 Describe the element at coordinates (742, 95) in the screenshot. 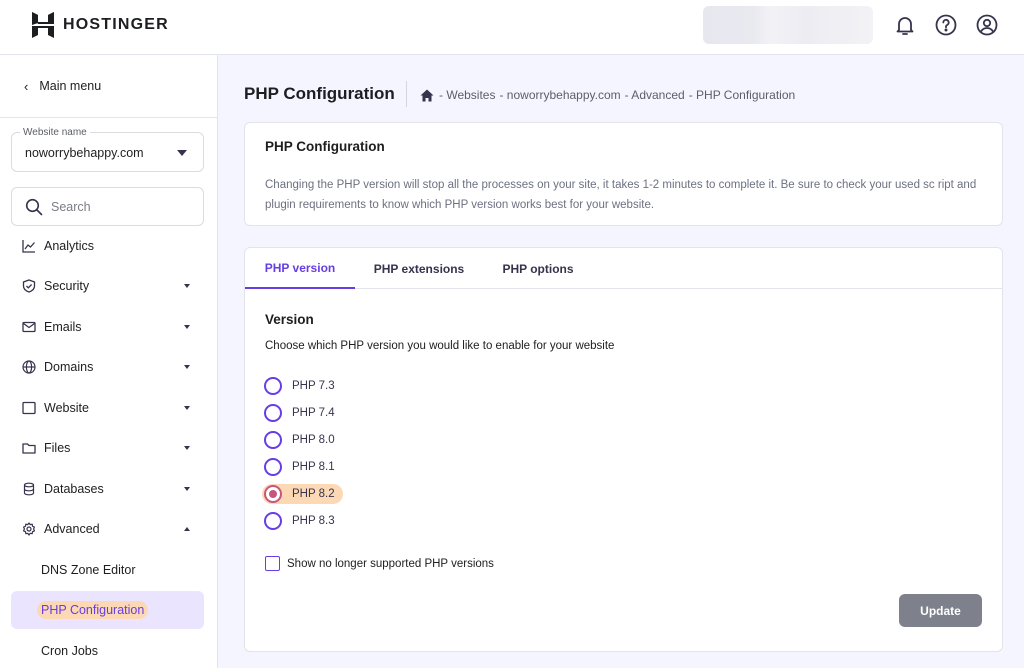

I see `breadcrumb-current: - PHP Configuration` at that location.